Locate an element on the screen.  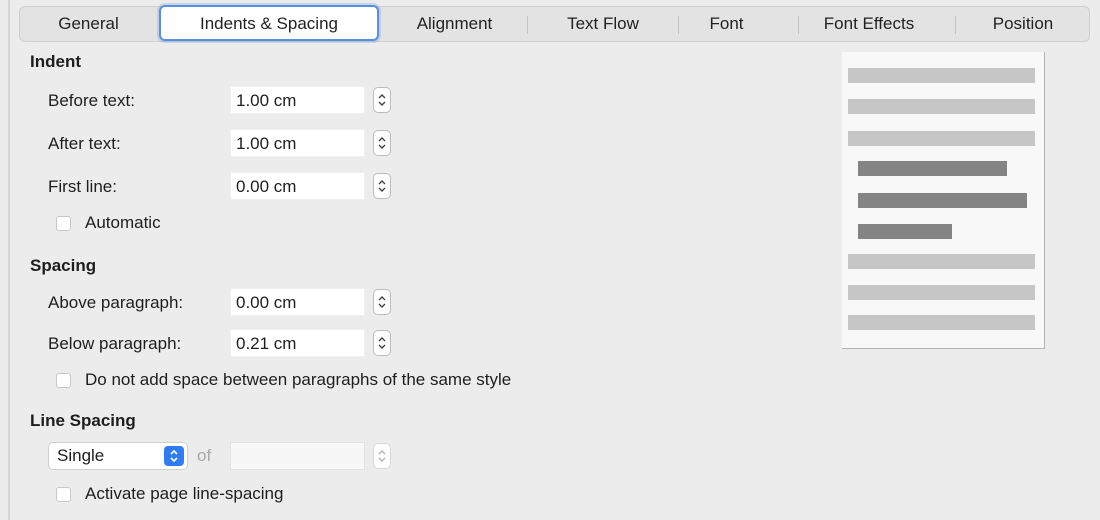
tab-position: Position is located at coordinates (1023, 24).